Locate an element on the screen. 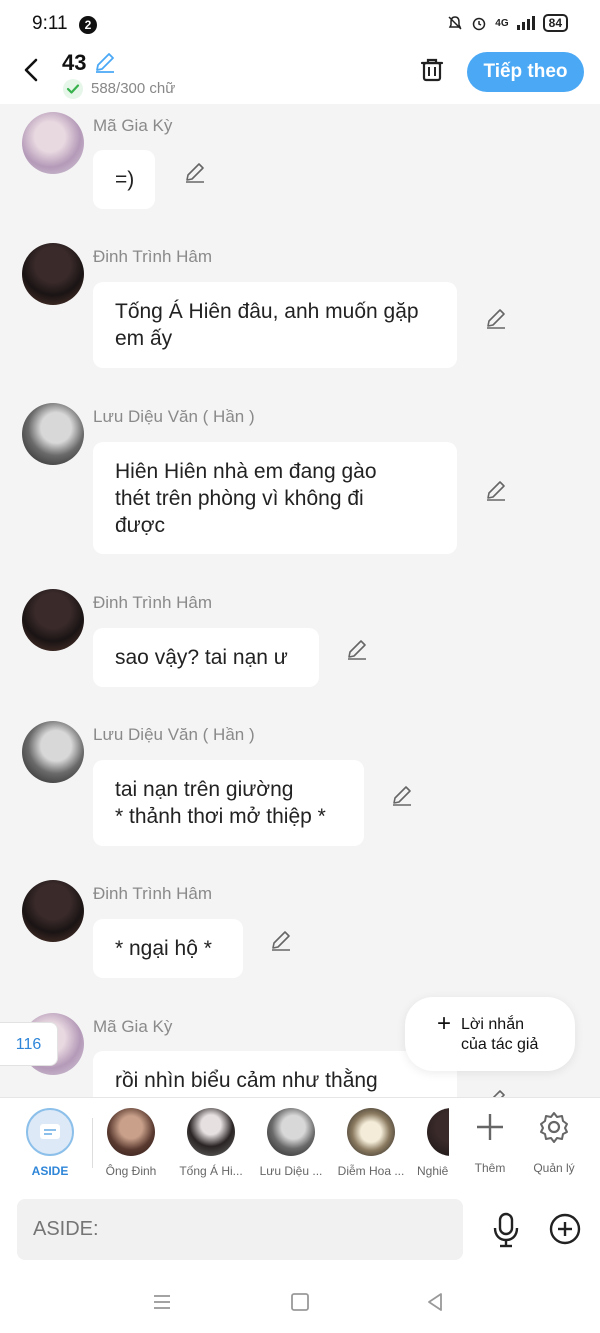  message-line: thét trên phòng vì không đi is located at coordinates (239, 498).